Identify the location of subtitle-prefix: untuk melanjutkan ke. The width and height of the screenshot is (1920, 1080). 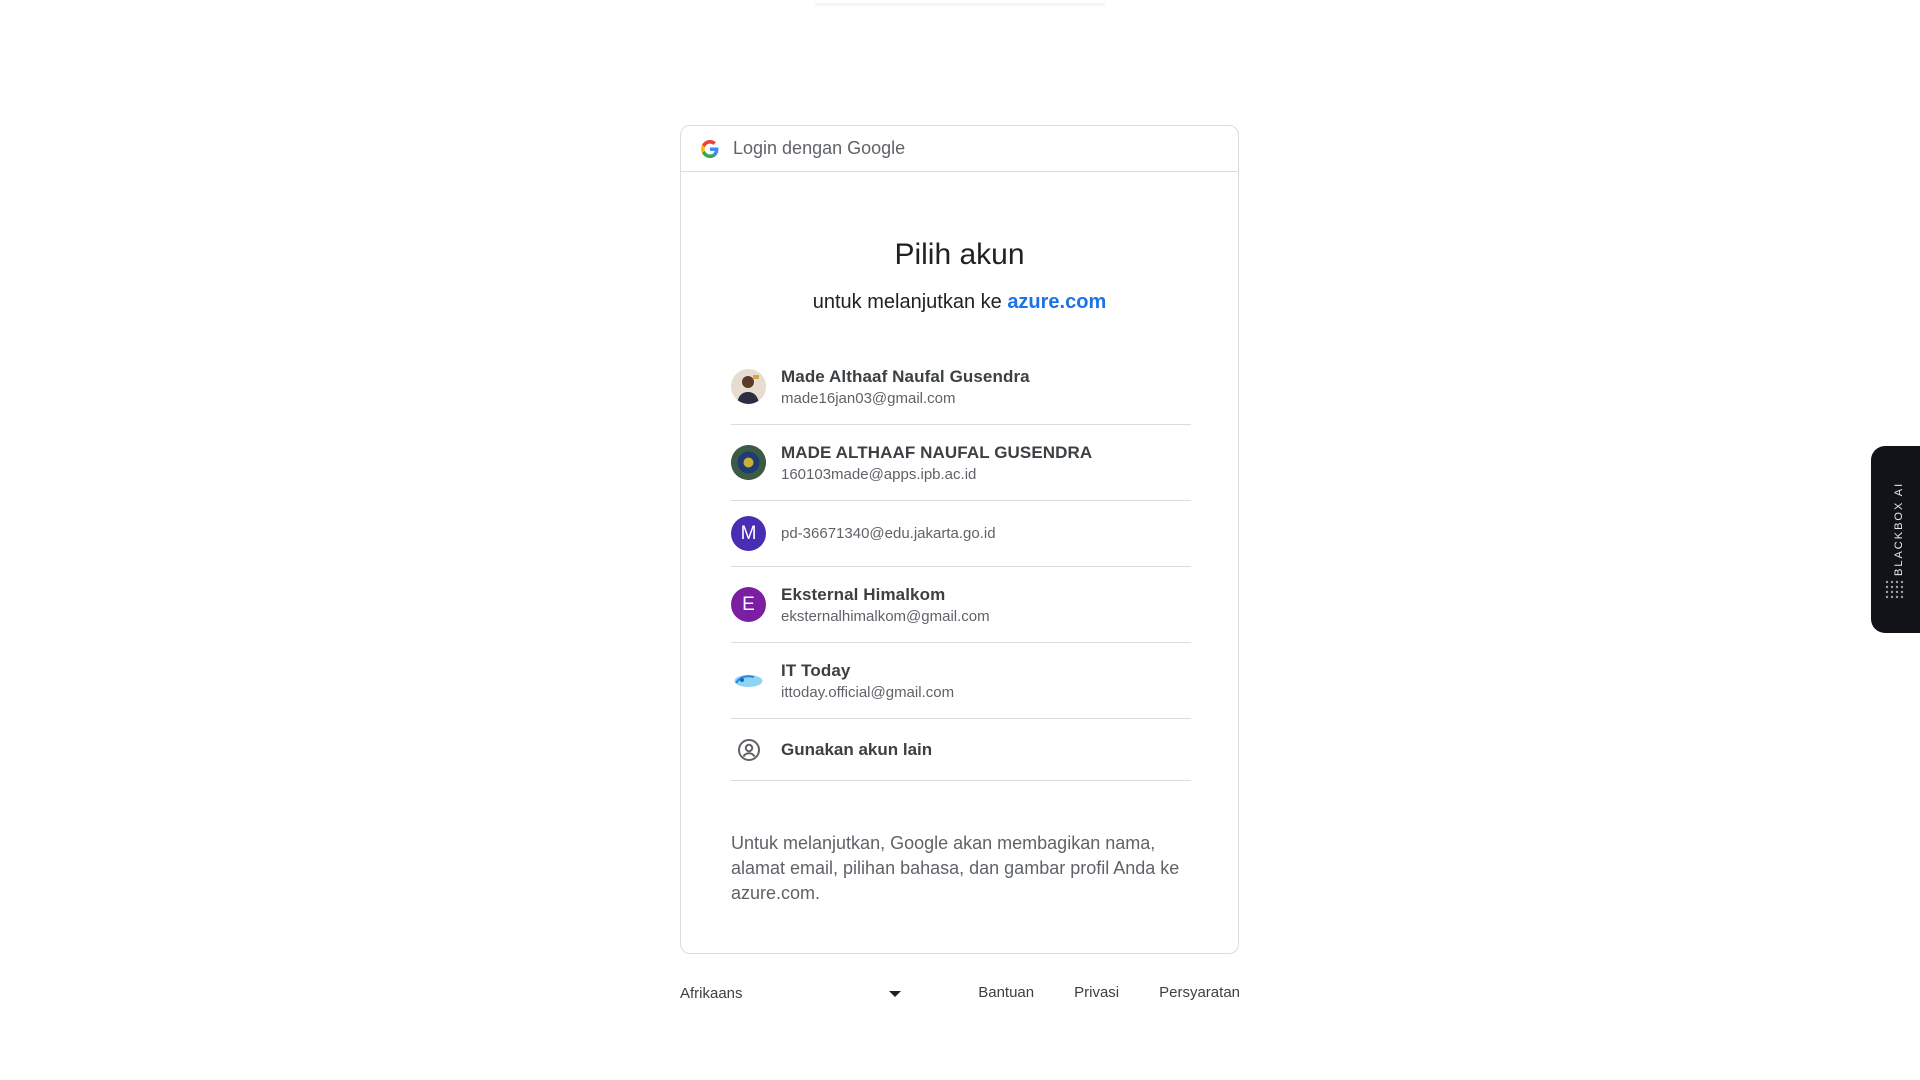
(910, 302).